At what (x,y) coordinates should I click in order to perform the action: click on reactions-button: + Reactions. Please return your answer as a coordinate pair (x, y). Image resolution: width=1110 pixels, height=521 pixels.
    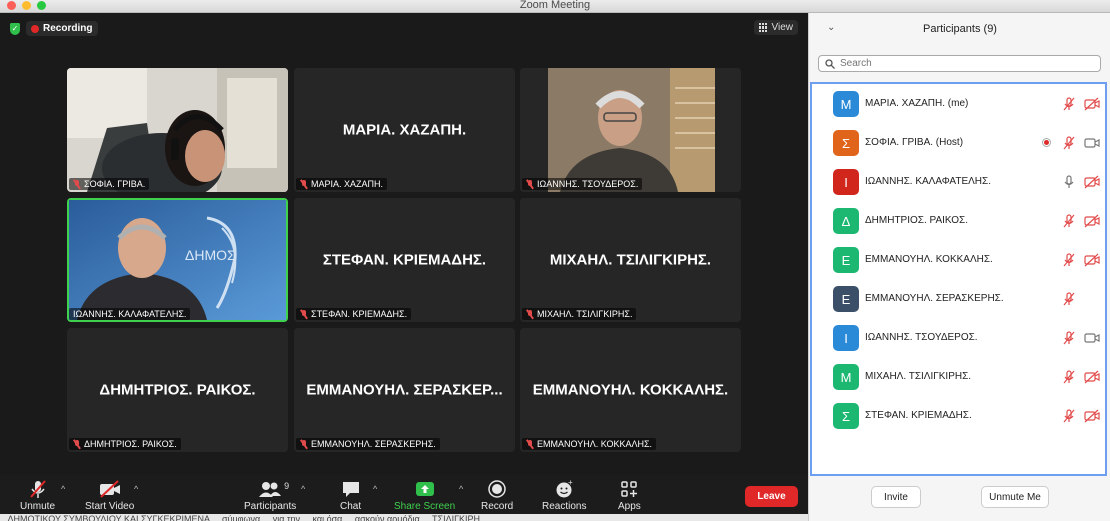
    Looking at the image, I should click on (564, 495).